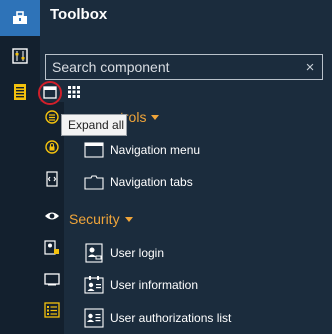 This screenshot has height=334, width=332. What do you see at coordinates (151, 182) in the screenshot?
I see `item-label: Navigation tabs` at bounding box center [151, 182].